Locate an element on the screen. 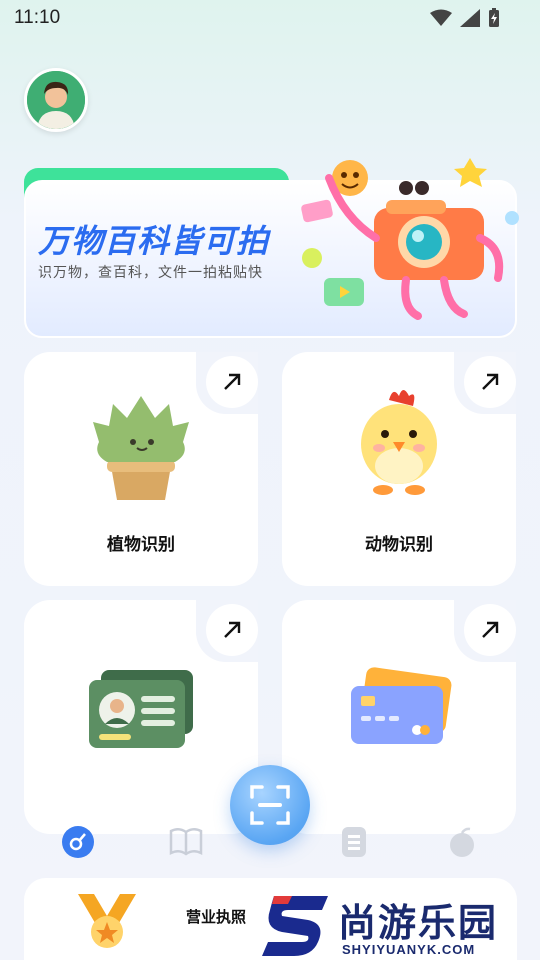  avatar is located at coordinates (56, 100).